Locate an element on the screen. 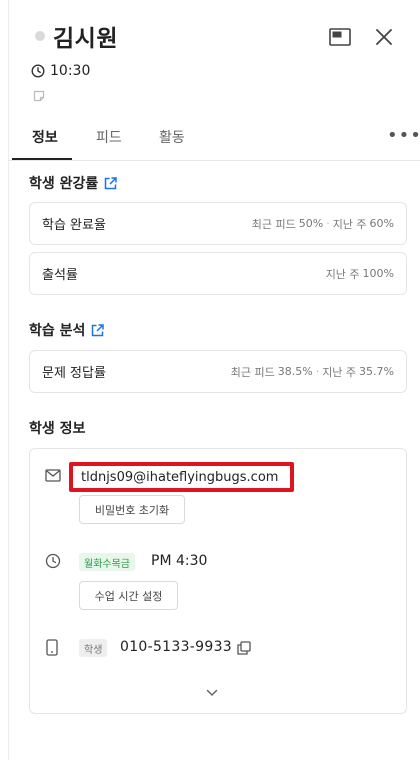 This screenshot has height=760, width=420. student-info-section-title: 학생 정보 is located at coordinates (57, 428).